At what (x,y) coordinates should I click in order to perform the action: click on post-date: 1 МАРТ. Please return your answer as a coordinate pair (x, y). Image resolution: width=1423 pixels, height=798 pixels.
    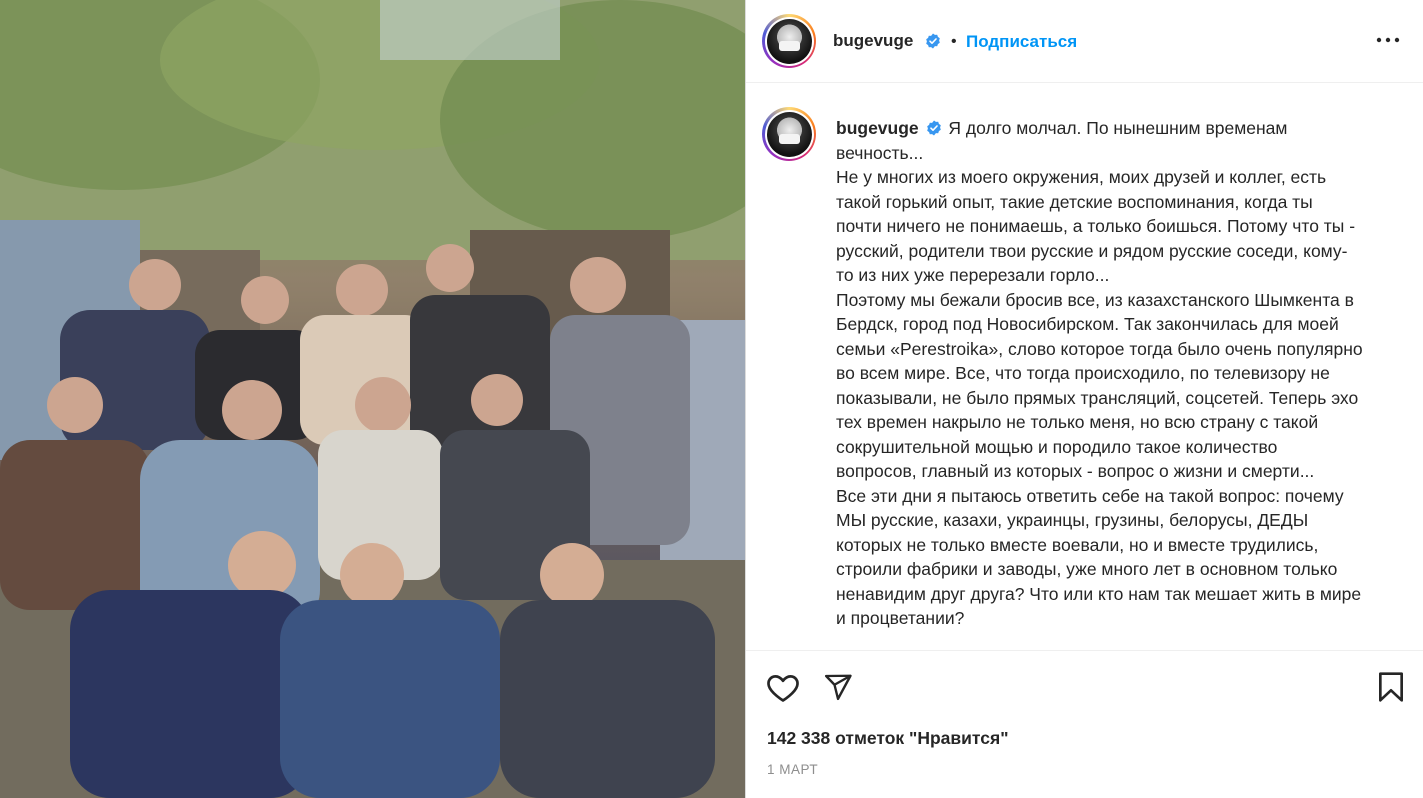
    Looking at the image, I should click on (792, 769).